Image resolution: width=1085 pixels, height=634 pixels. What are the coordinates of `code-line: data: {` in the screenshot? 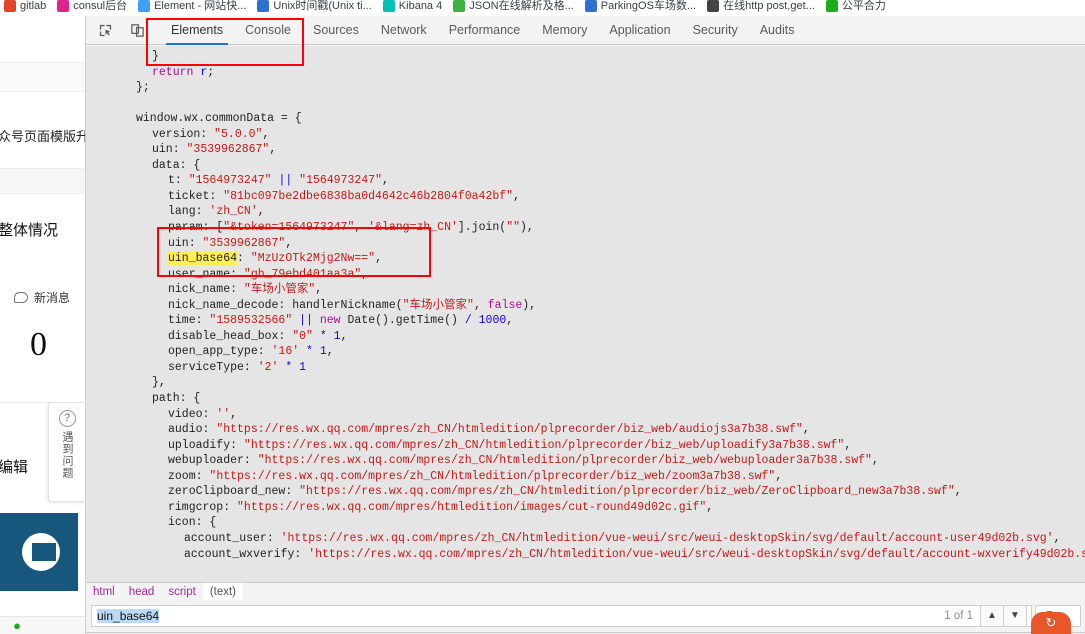 It's located at (585, 166).